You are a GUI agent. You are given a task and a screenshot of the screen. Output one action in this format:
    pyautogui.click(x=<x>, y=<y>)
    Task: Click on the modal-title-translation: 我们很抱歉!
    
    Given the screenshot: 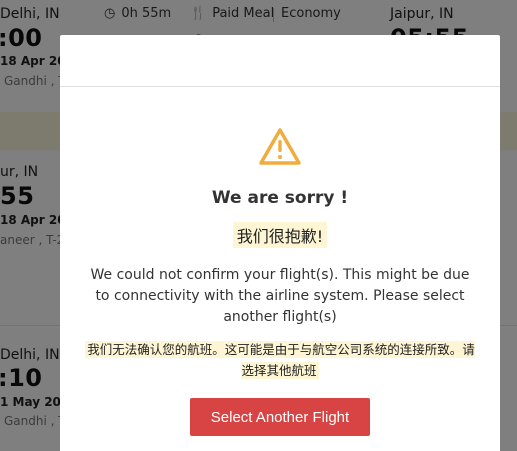 What is the action you would take?
    pyautogui.click(x=280, y=235)
    